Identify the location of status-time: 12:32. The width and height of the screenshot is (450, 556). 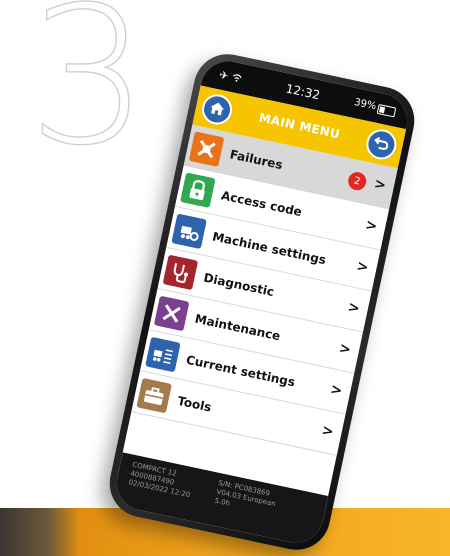
(303, 92).